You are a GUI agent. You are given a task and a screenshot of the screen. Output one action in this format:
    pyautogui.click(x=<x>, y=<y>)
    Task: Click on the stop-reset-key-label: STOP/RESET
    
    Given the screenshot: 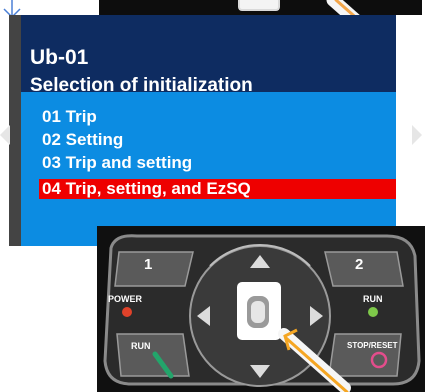 What is the action you would take?
    pyautogui.click(x=372, y=346)
    